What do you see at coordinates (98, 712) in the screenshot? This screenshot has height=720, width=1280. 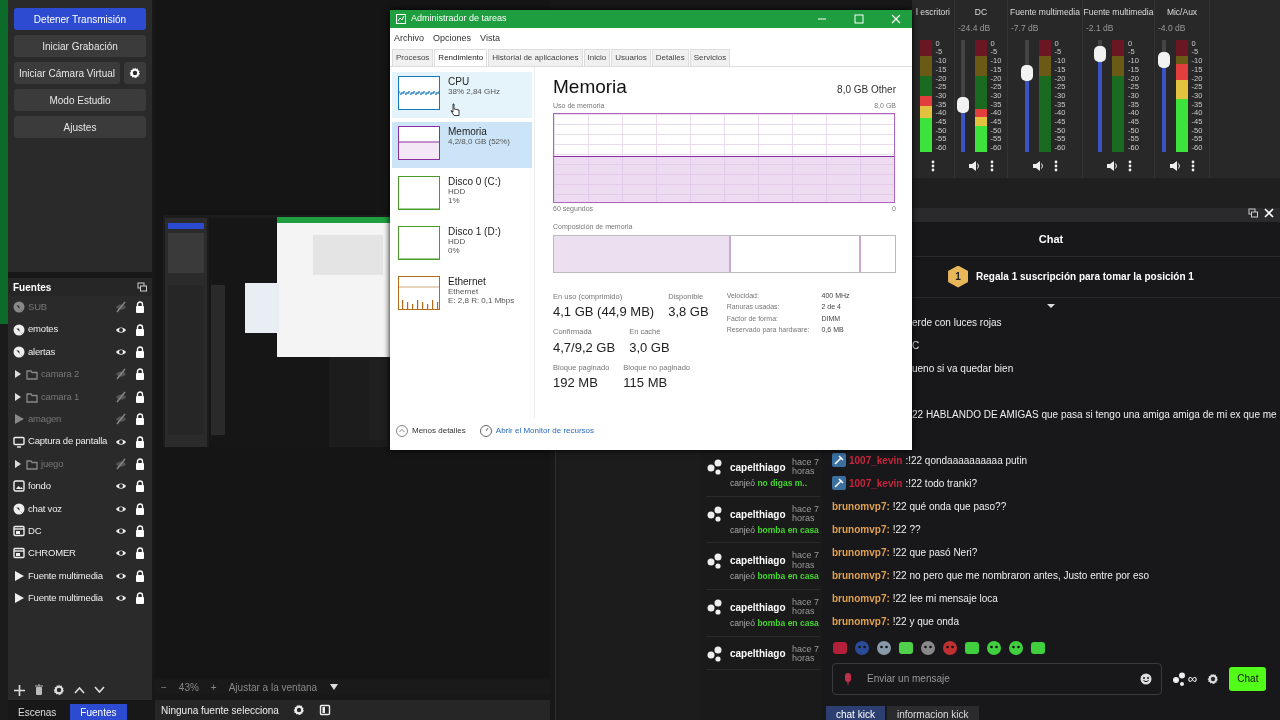 I see `dock-tab: Fuentes` at bounding box center [98, 712].